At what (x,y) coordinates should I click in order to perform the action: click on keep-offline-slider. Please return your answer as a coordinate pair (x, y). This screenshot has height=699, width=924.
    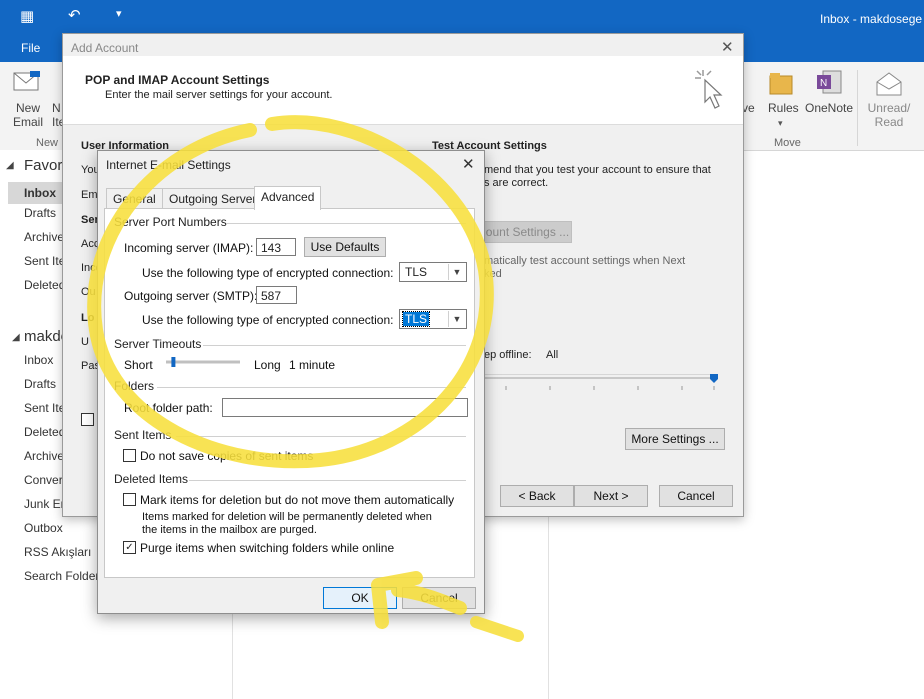
    Looking at the image, I should click on (601, 382).